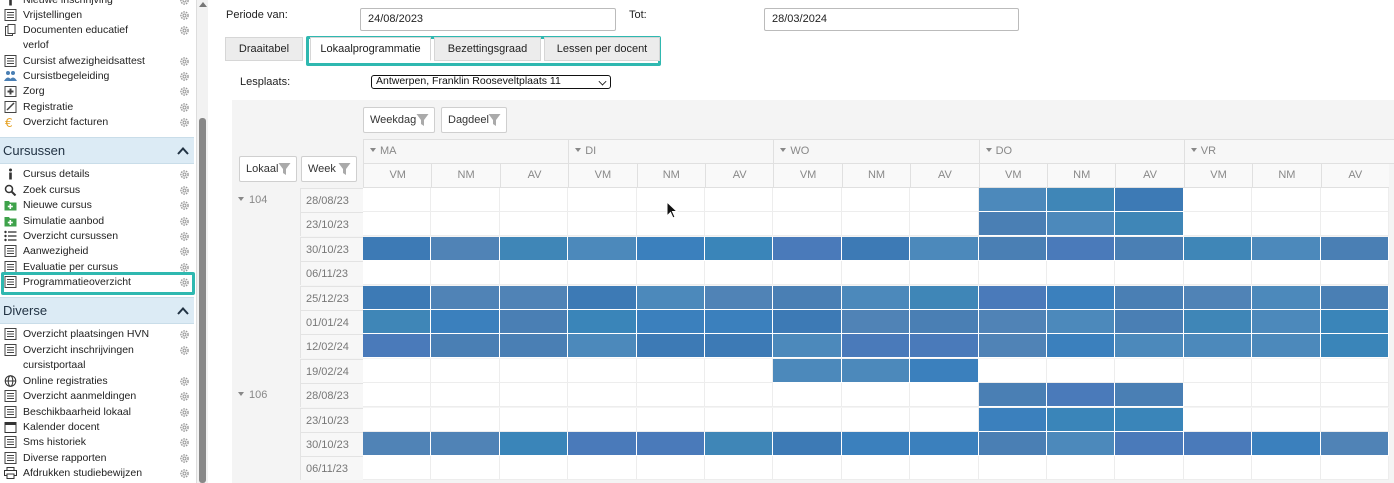 The height and width of the screenshot is (483, 1394). What do you see at coordinates (202, 241) in the screenshot?
I see `sidebar-scrollbar` at bounding box center [202, 241].